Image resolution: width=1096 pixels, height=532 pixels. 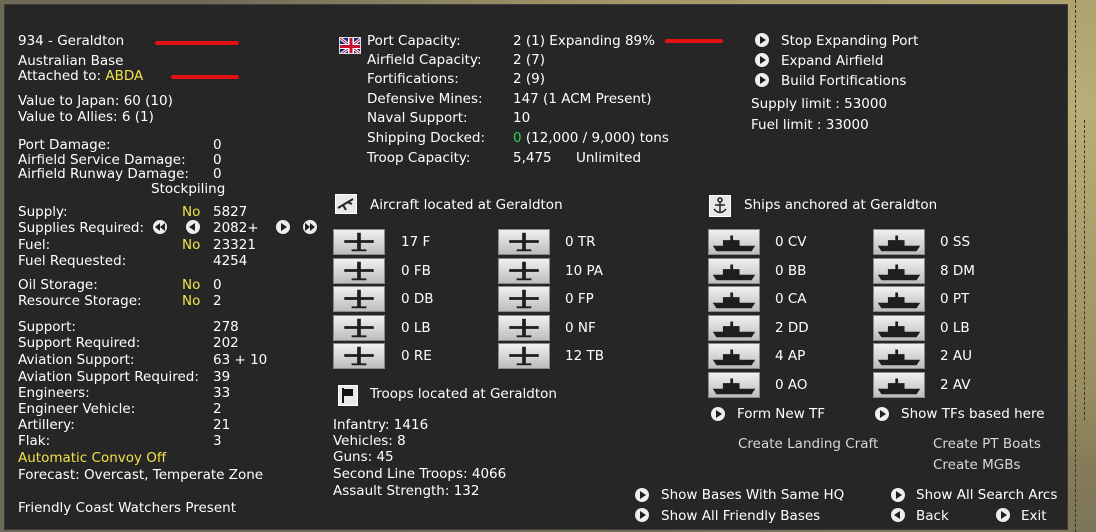 I want to click on build-fortifications-button: Build Fortifications, so click(x=843, y=81).